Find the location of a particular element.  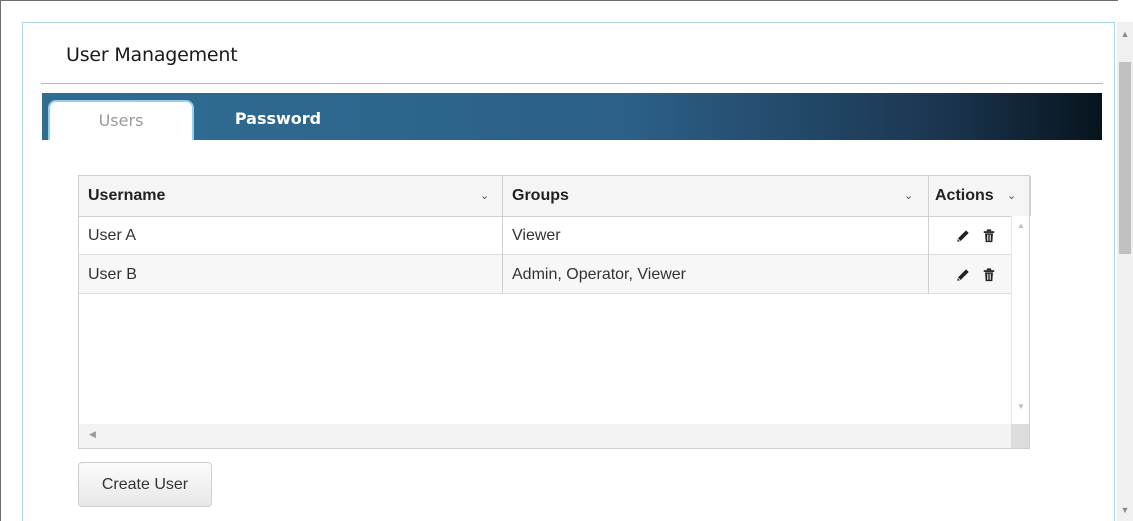

triangle-left-icon: ◀ is located at coordinates (92, 434).